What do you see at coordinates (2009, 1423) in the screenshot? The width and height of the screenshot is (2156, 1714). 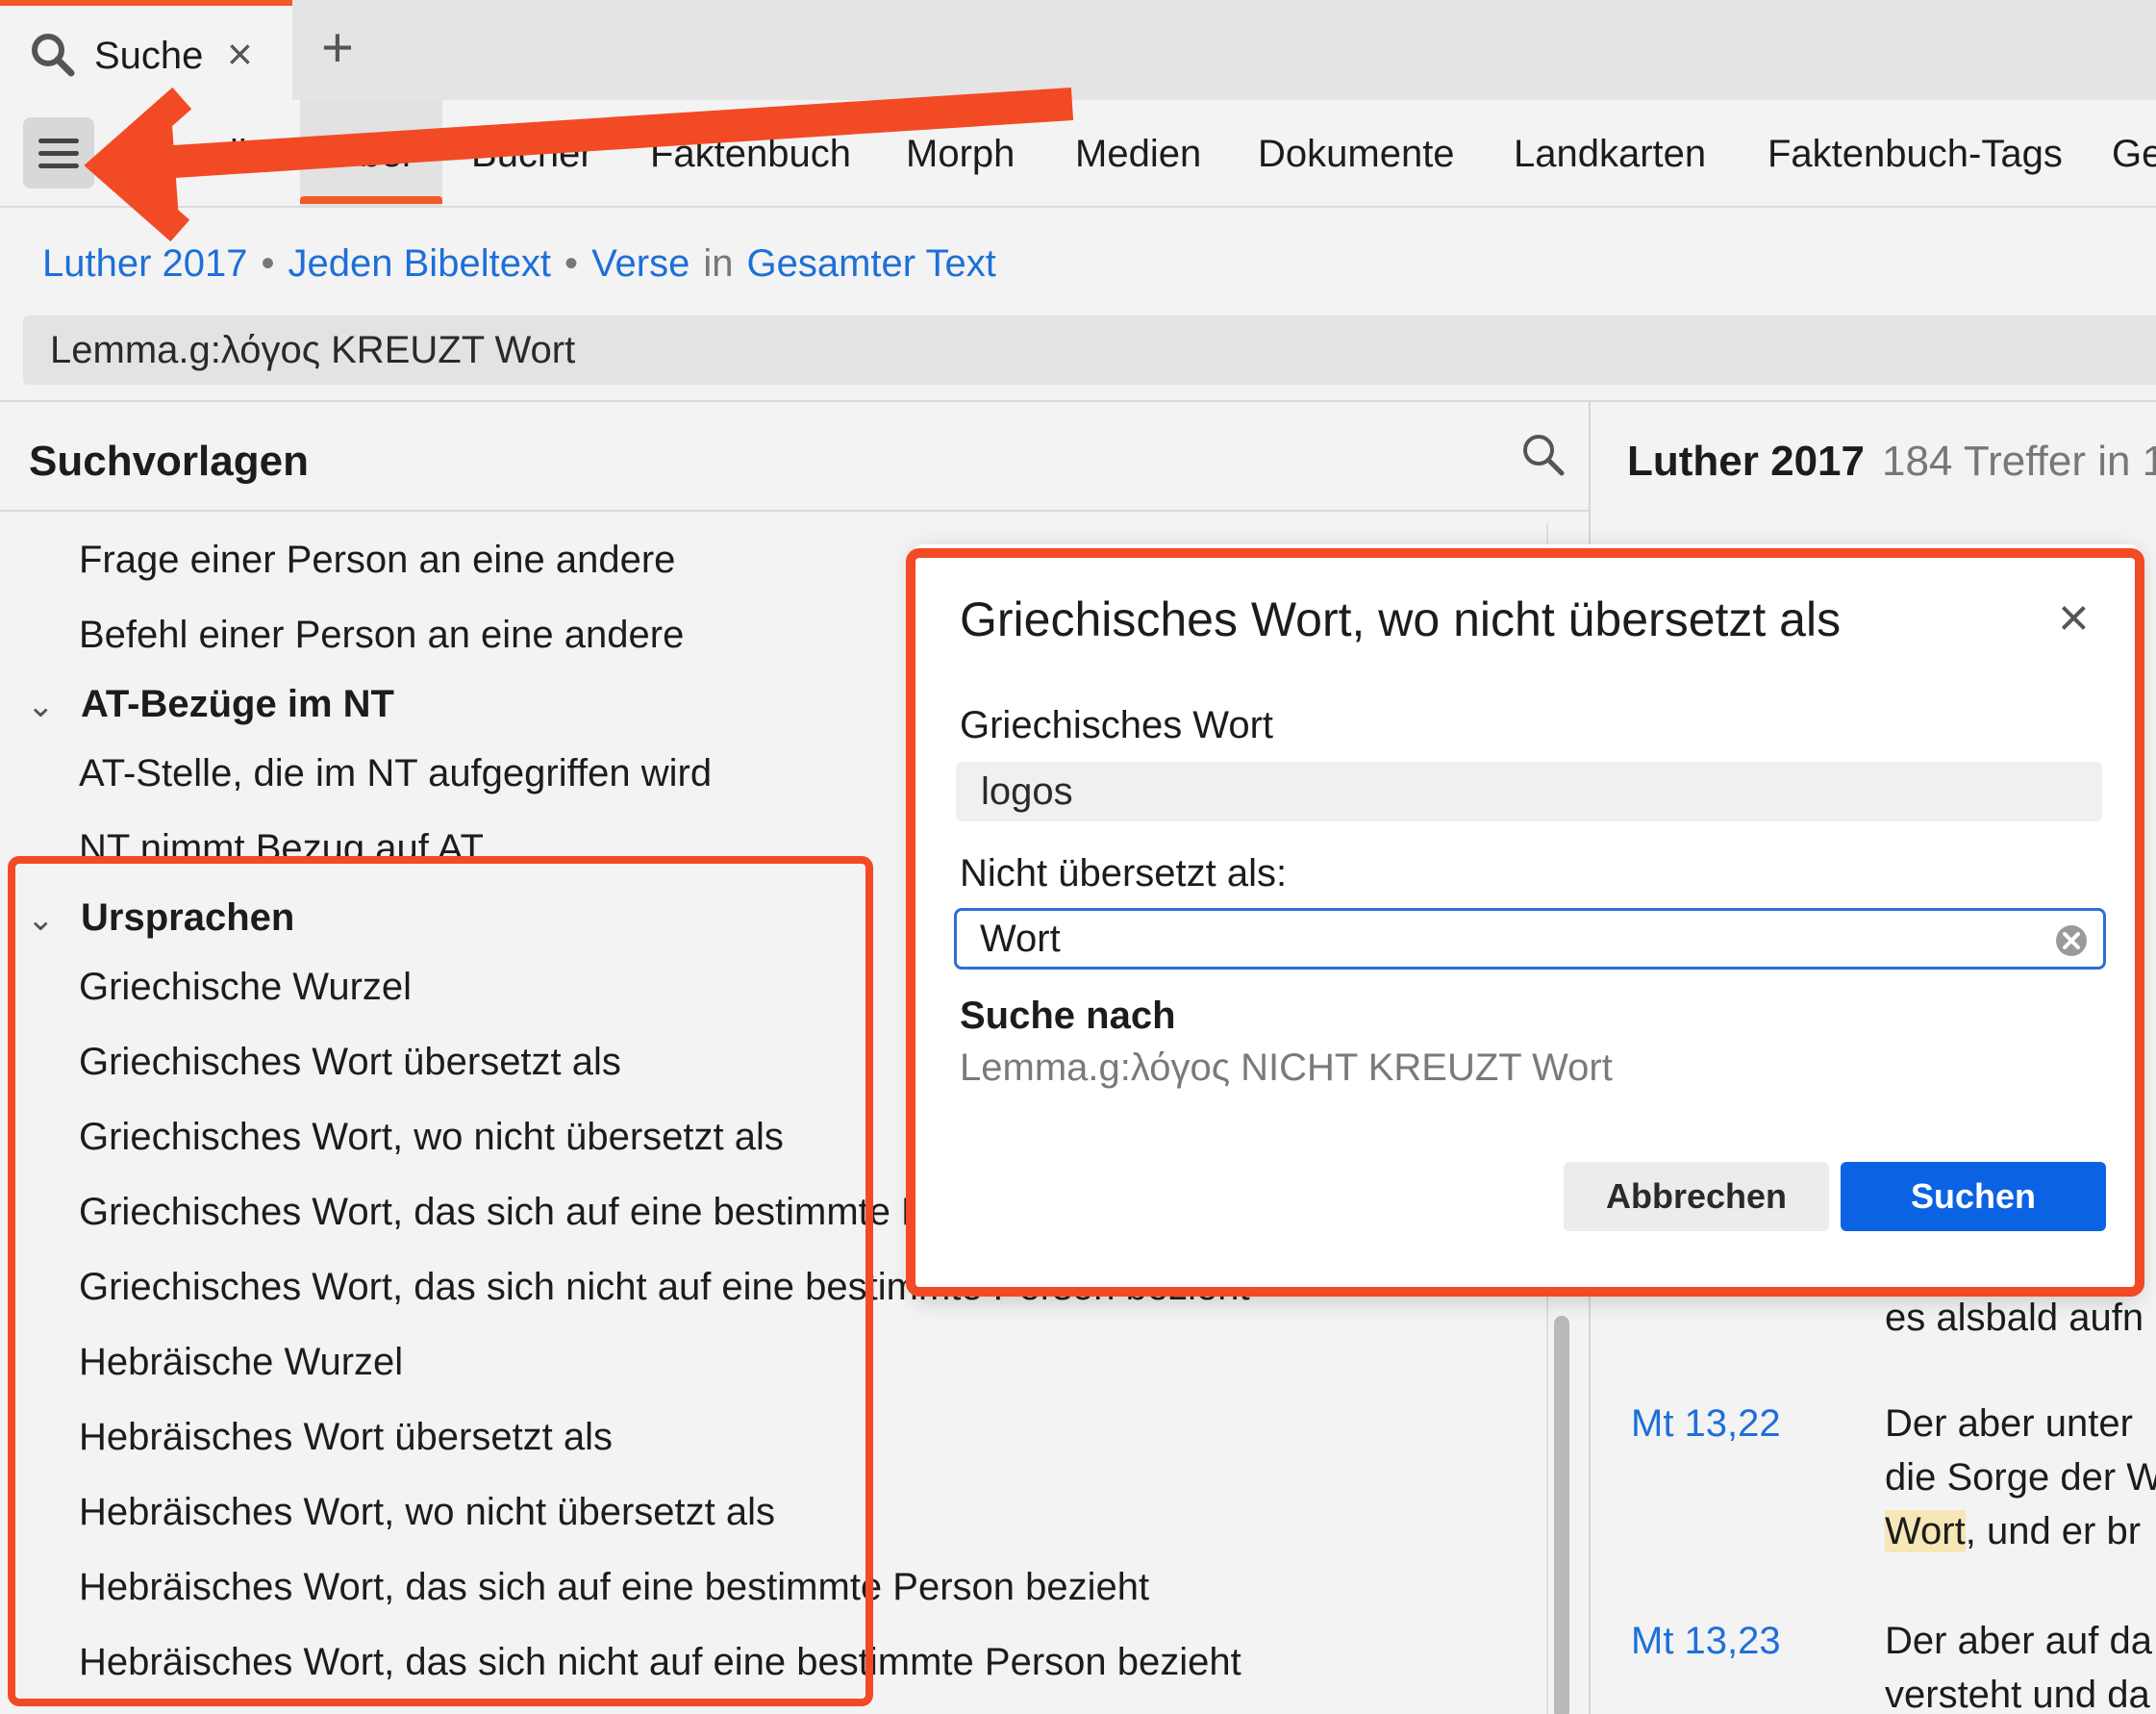 I see `verse-text: Der aber unter` at bounding box center [2009, 1423].